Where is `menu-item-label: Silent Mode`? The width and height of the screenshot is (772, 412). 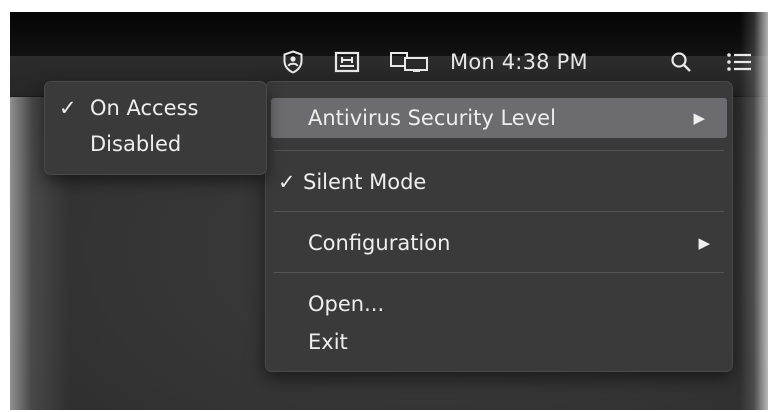
menu-item-label: Silent Mode is located at coordinates (365, 182).